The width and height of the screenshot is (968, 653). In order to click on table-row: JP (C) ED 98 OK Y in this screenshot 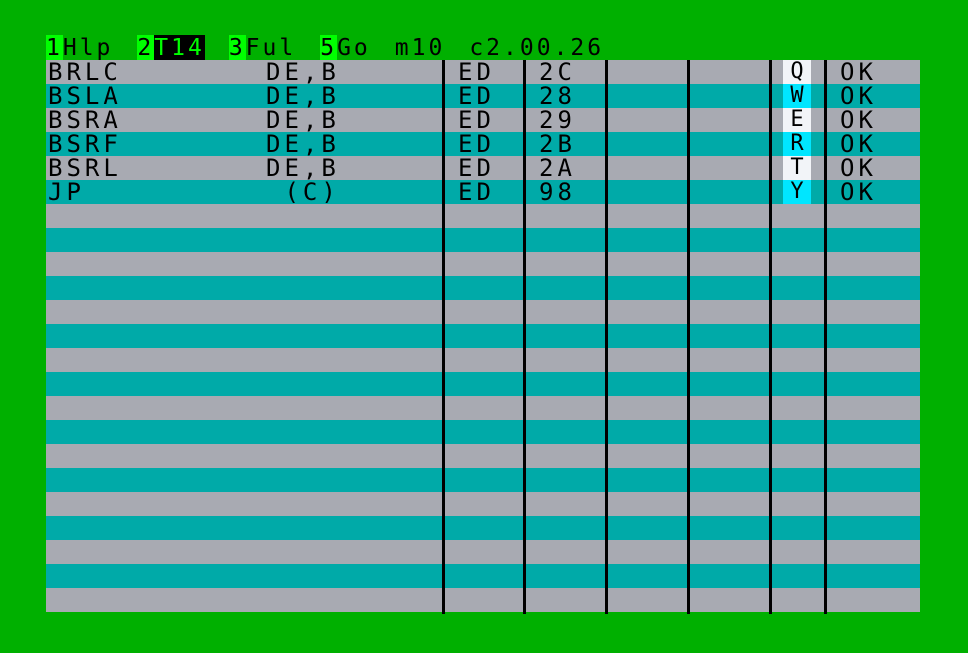, I will do `click(483, 192)`.